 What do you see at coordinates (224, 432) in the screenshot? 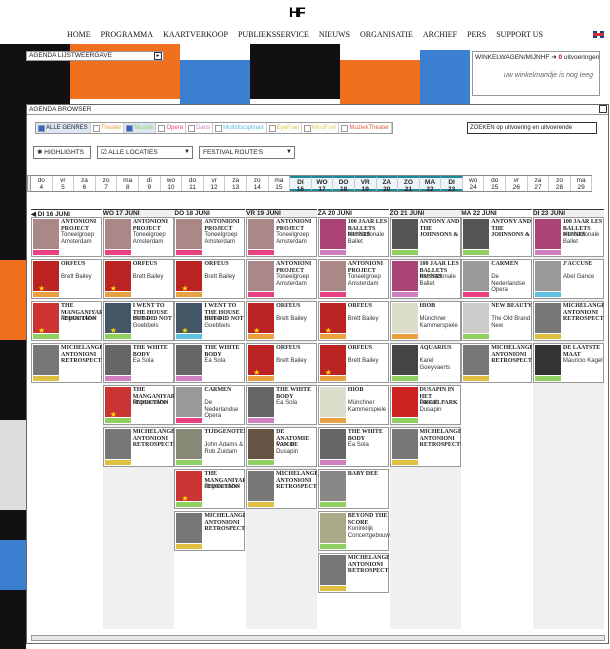
I see `event-title: TIJDGENOTEN` at bounding box center [224, 432].